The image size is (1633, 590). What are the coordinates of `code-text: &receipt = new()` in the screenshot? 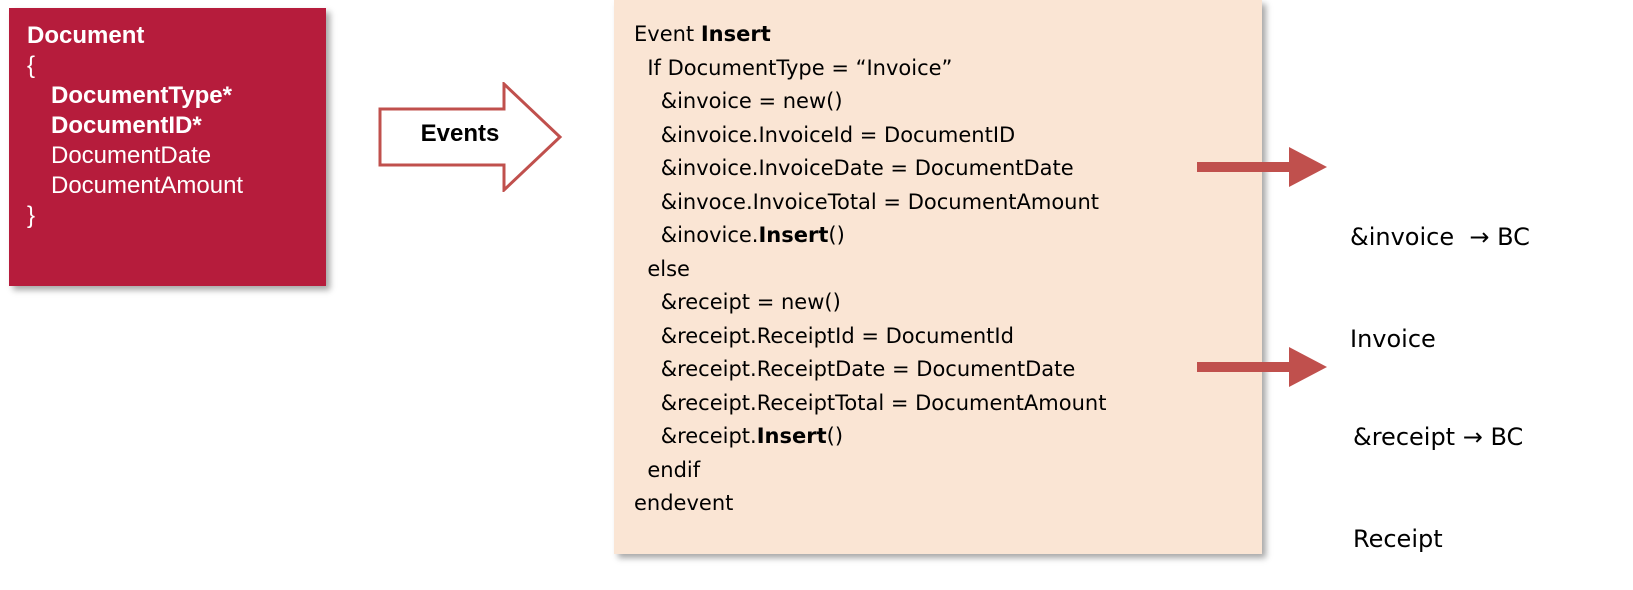 It's located at (737, 302).